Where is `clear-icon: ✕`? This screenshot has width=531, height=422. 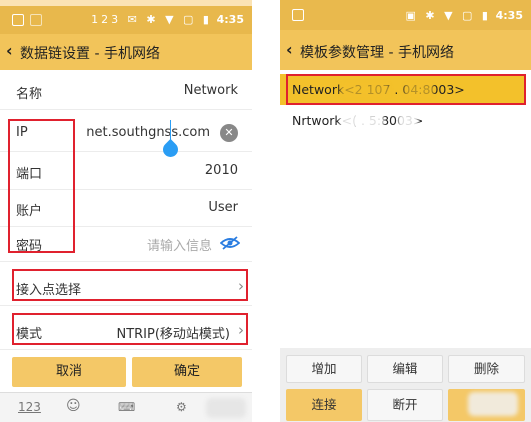 clear-icon: ✕ is located at coordinates (229, 133).